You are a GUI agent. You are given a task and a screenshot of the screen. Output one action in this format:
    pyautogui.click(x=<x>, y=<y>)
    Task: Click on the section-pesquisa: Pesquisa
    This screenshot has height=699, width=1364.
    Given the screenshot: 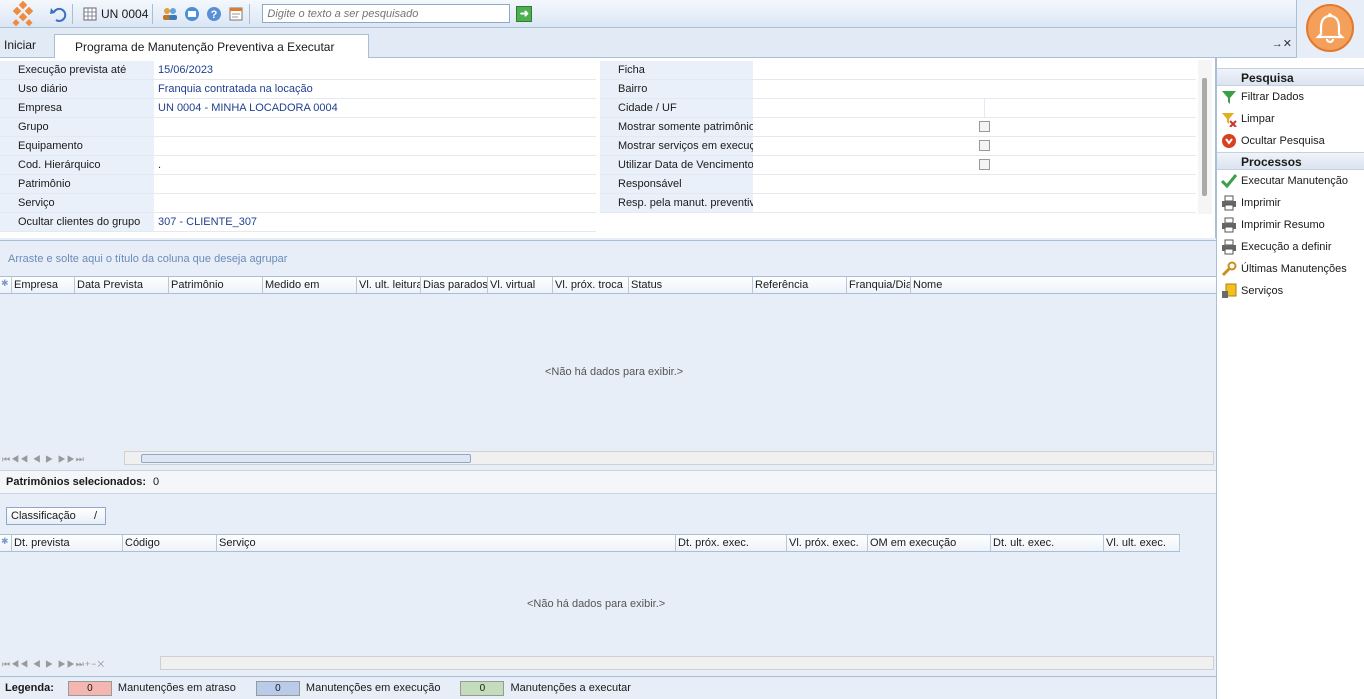 What is the action you would take?
    pyautogui.click(x=1290, y=77)
    